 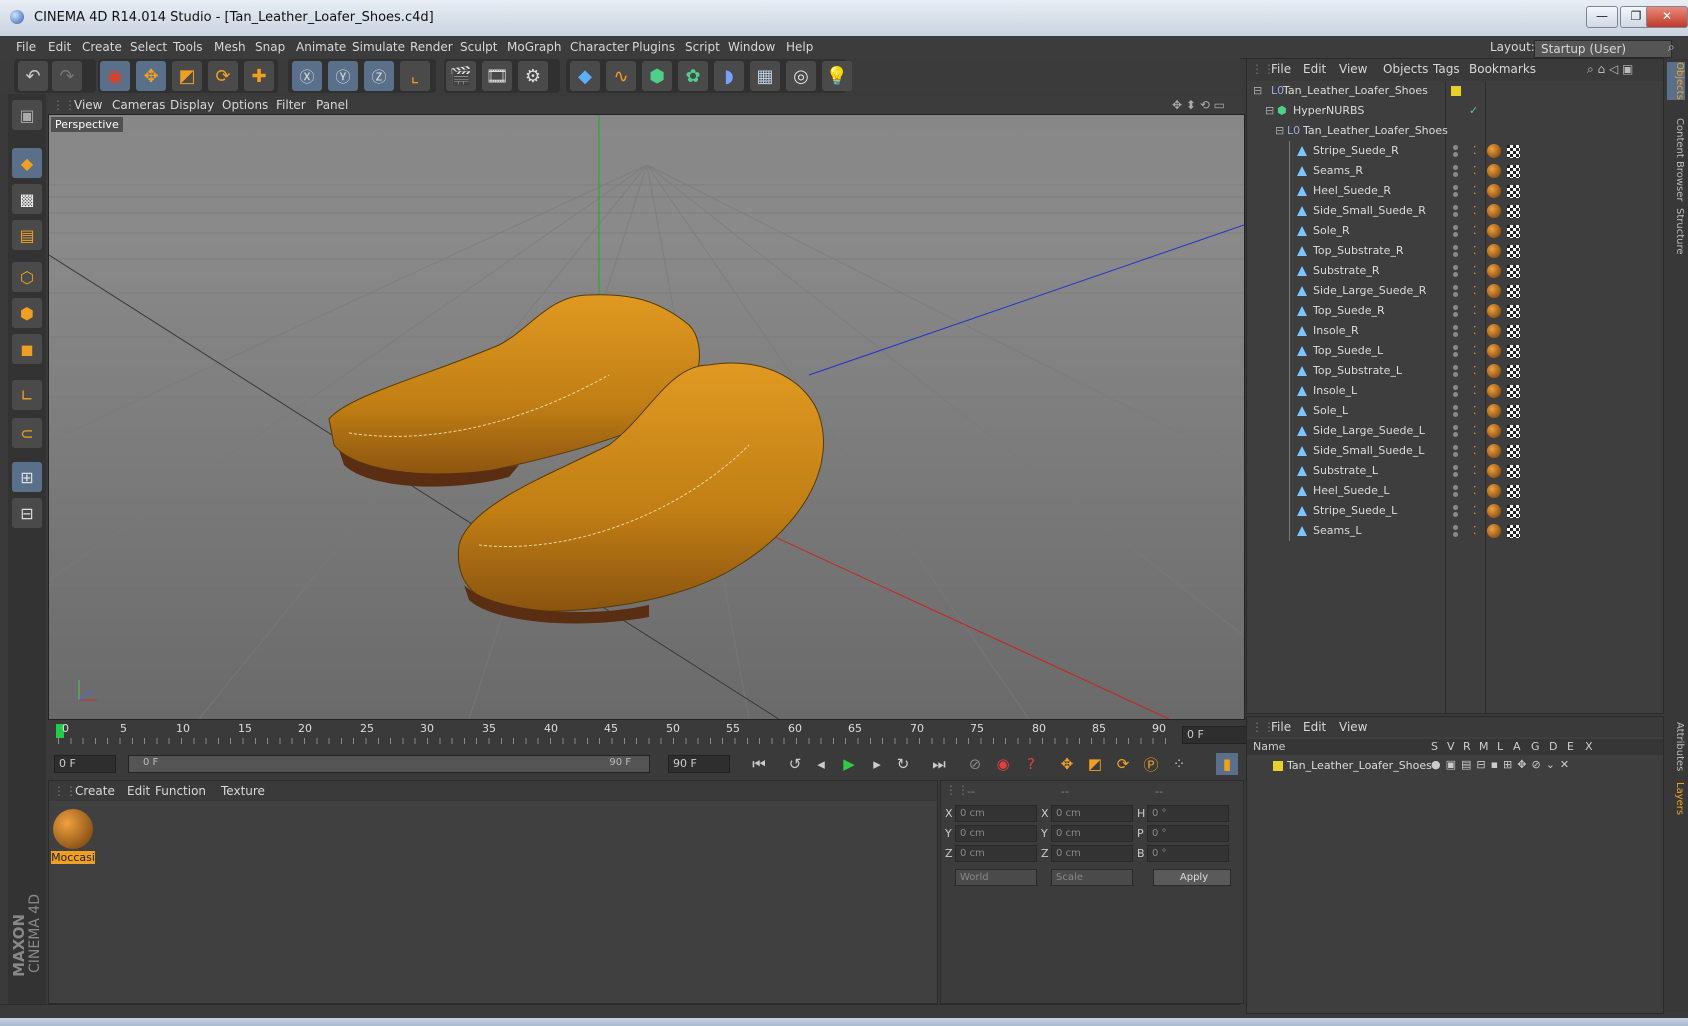 What do you see at coordinates (259, 76) in the screenshot?
I see `add-icon: ✚` at bounding box center [259, 76].